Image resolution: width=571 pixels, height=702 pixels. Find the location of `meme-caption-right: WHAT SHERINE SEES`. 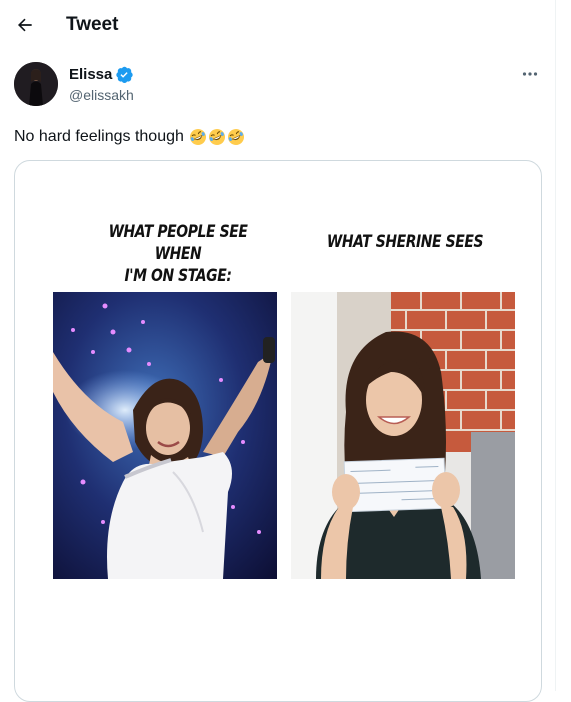

meme-caption-right: WHAT SHERINE SEES is located at coordinates (405, 242).